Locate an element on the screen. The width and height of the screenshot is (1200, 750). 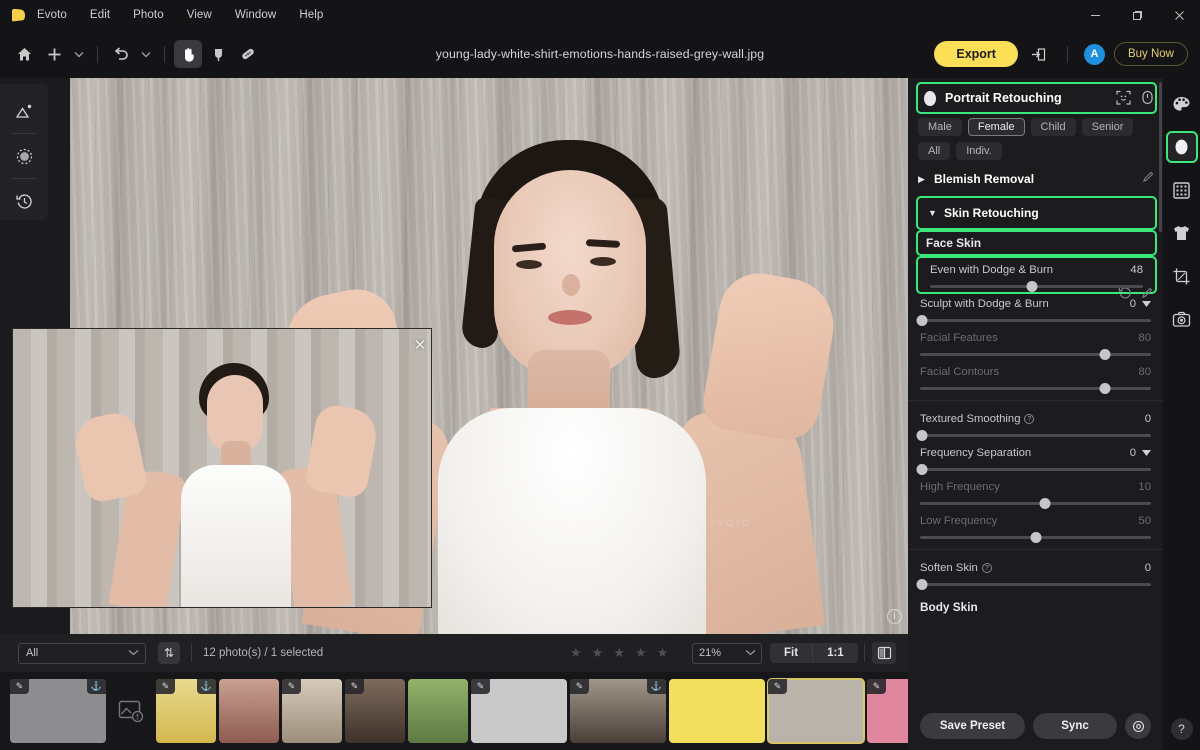
home-icon is located at coordinates (24, 54).